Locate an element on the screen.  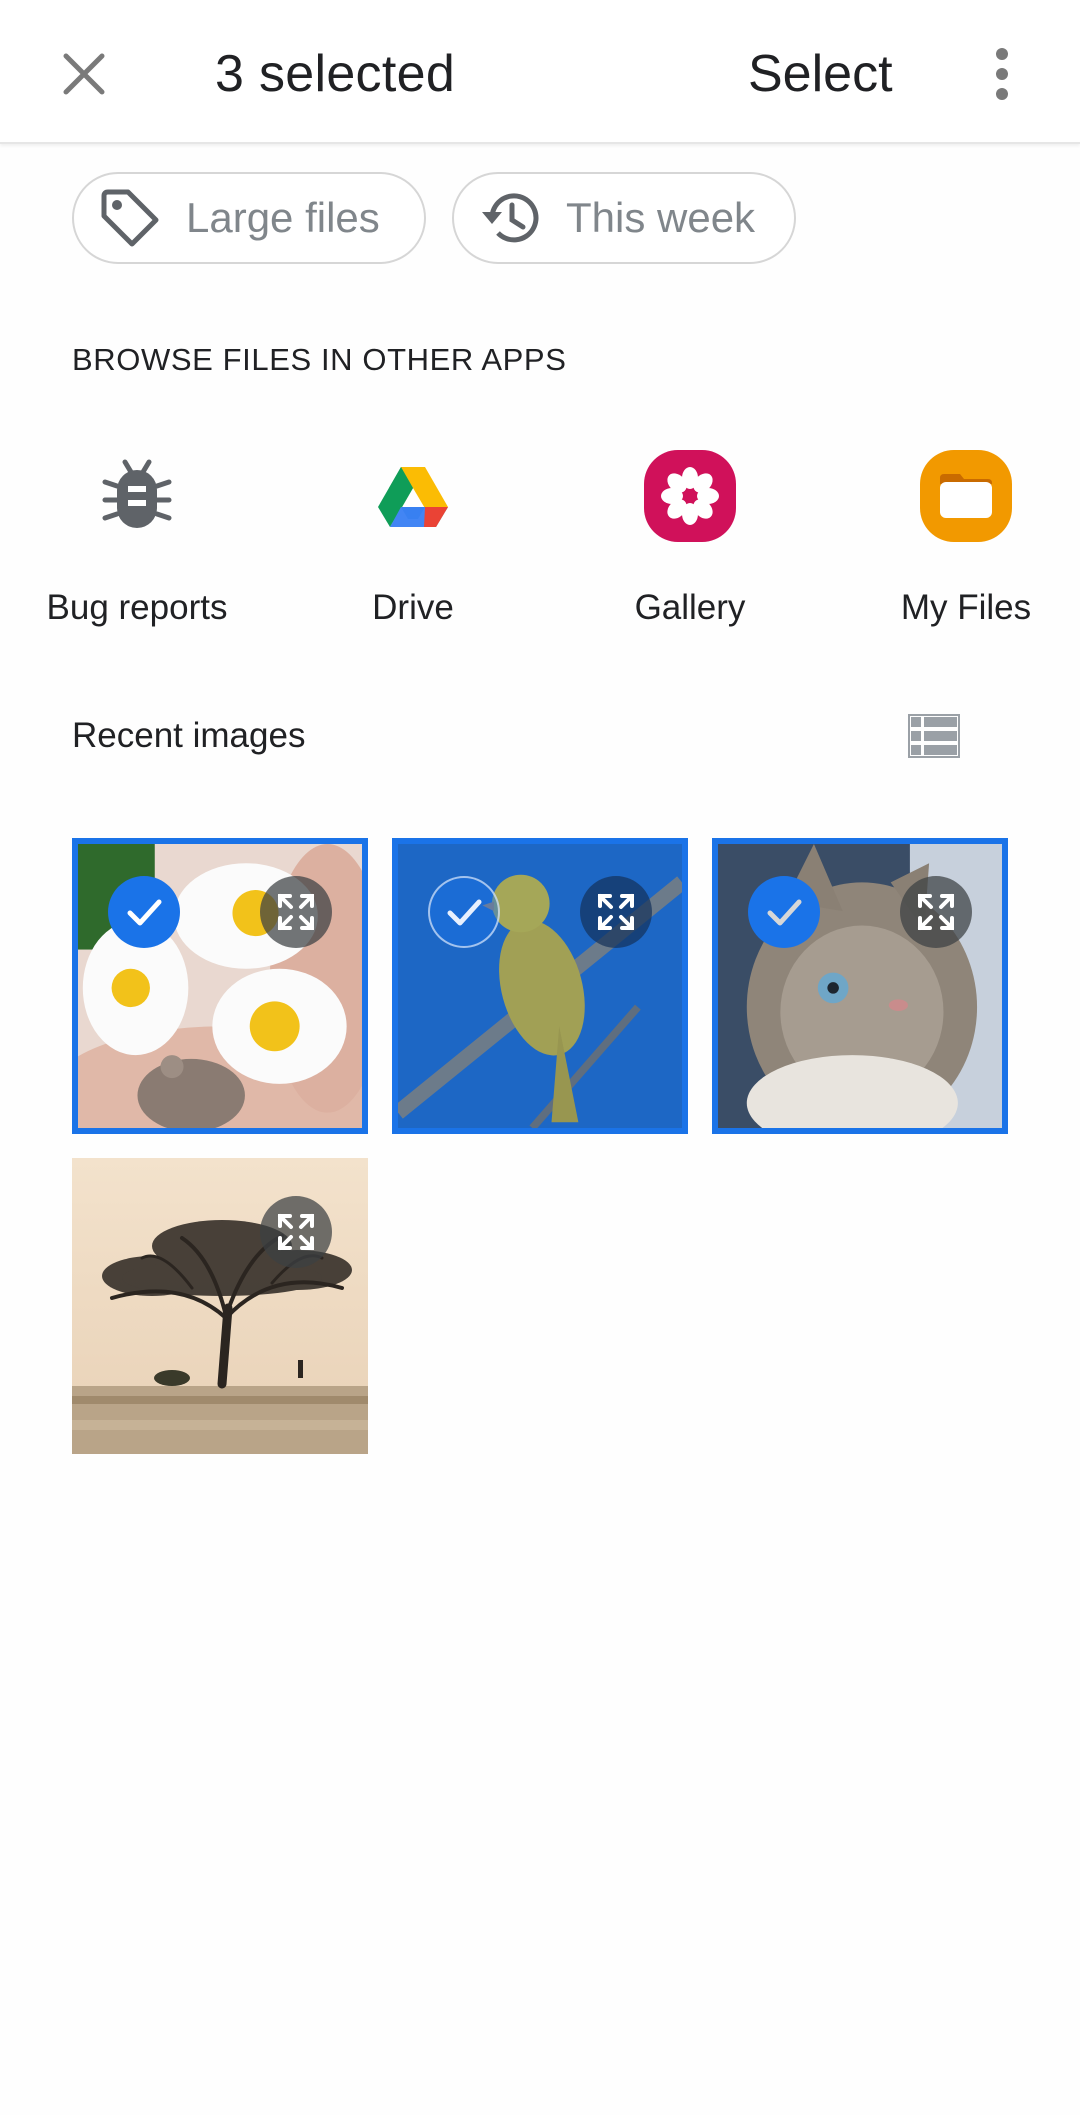
list-view-icon is located at coordinates (934, 736).